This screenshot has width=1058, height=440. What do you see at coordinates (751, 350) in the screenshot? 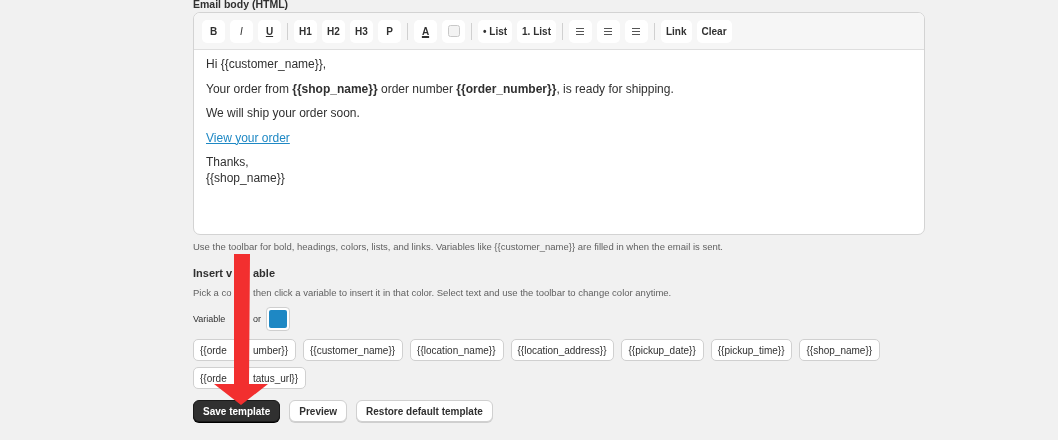
I see `variable-chip: {{pickup_time}}` at bounding box center [751, 350].